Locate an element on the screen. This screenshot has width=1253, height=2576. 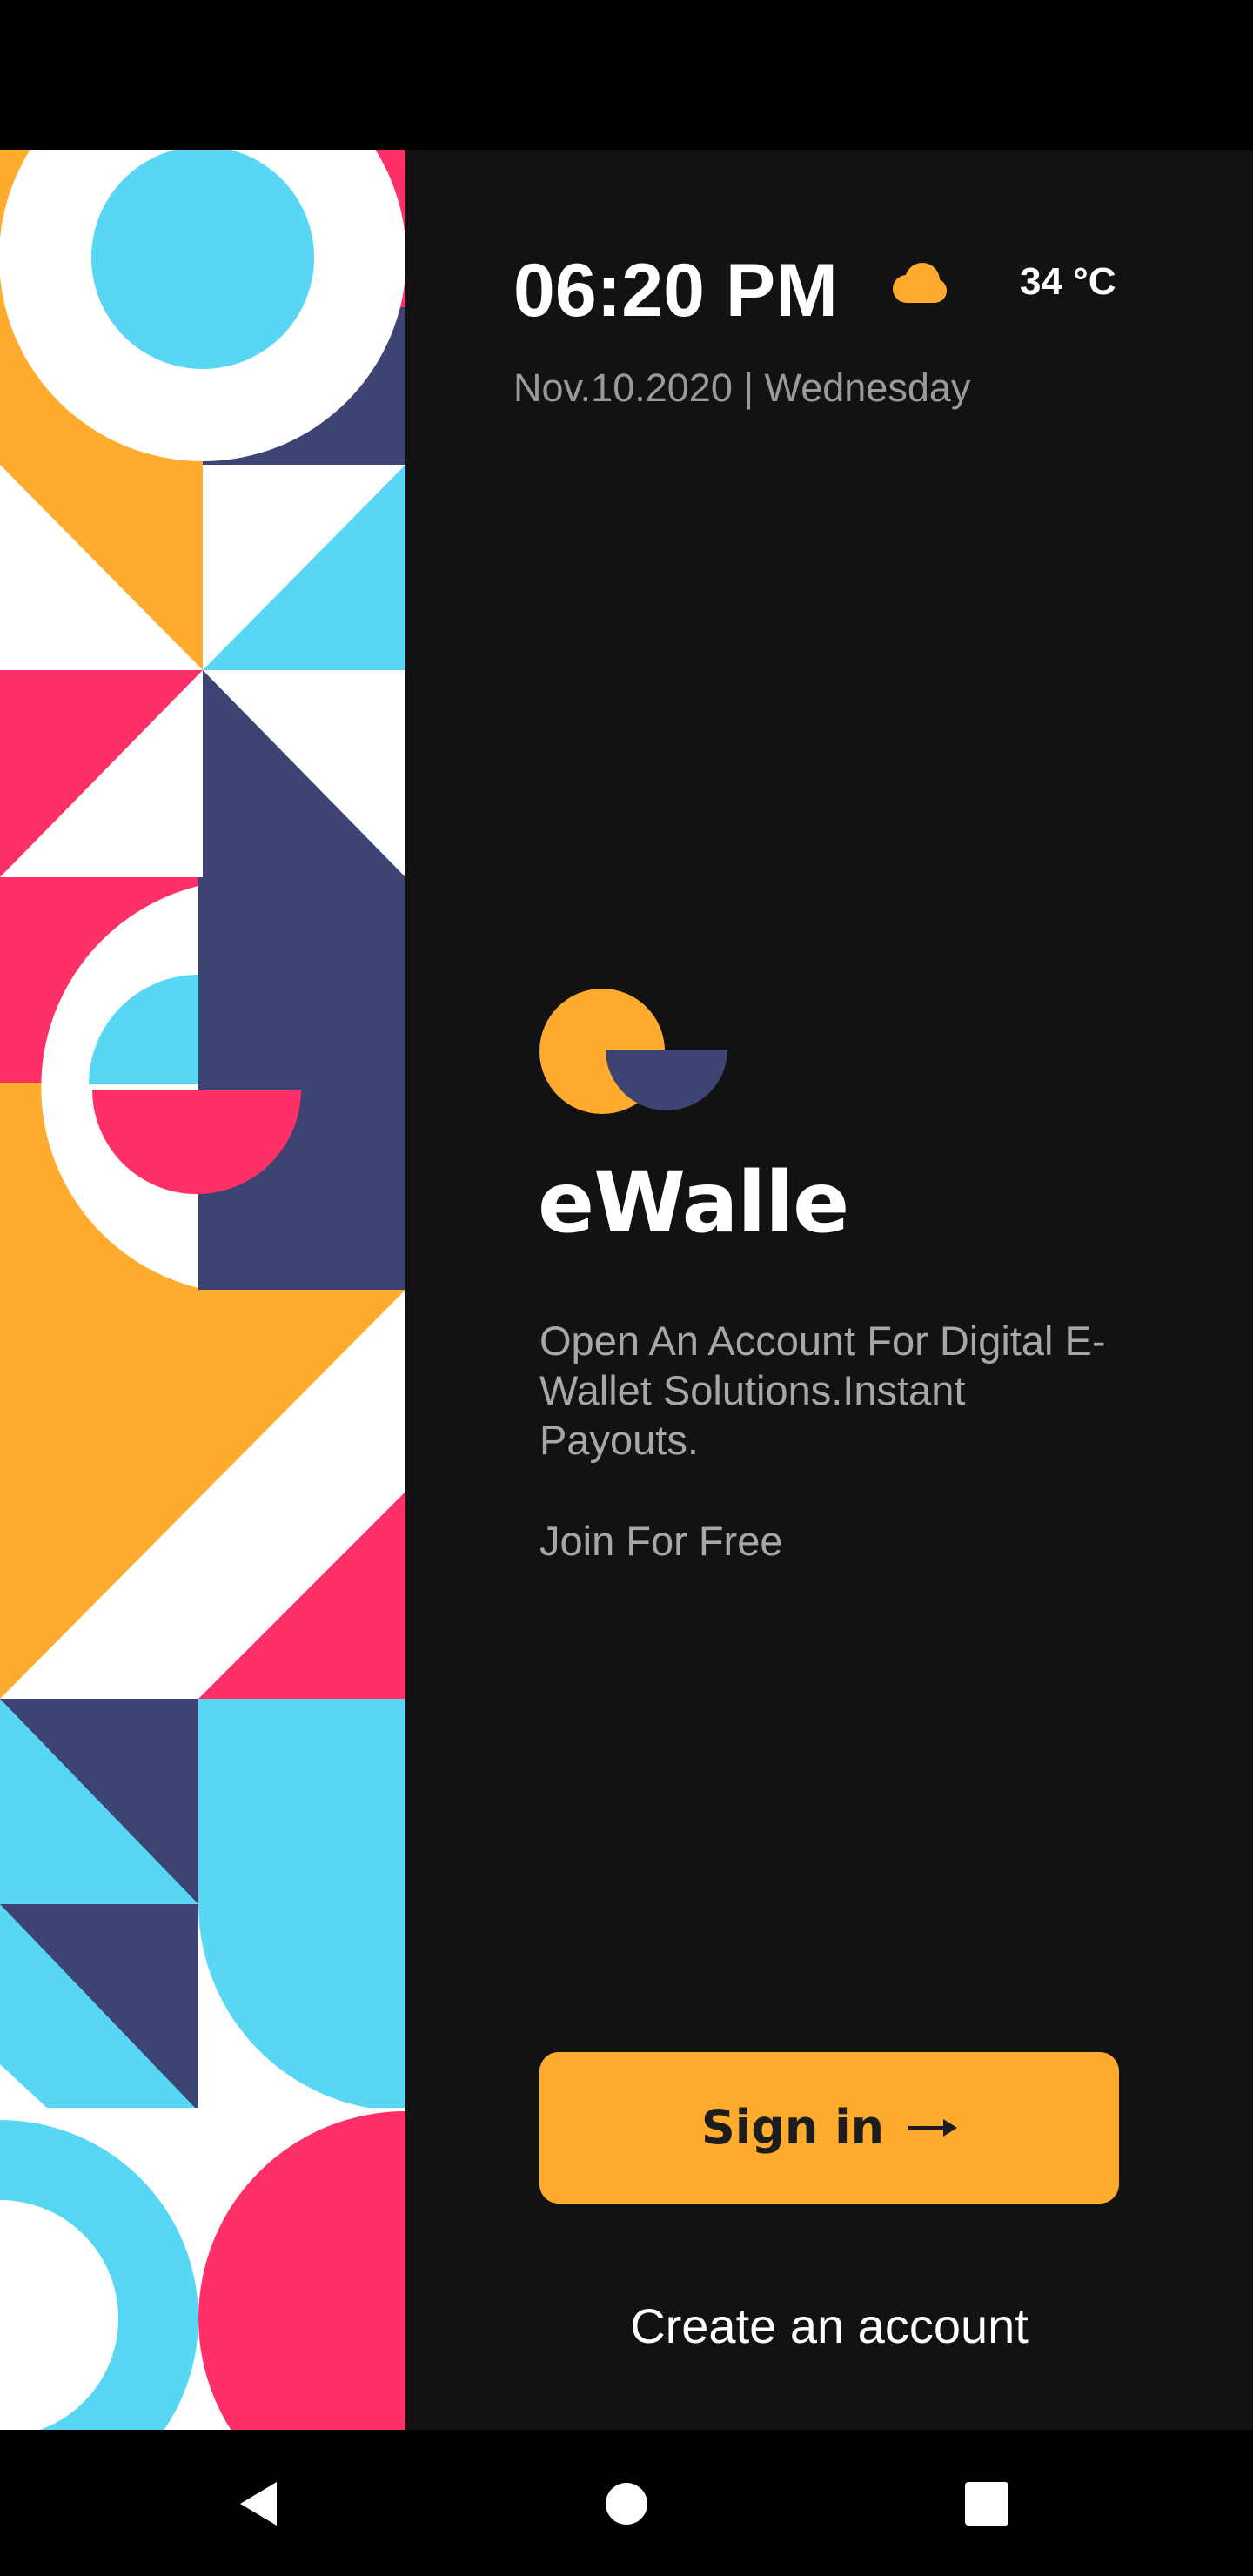
date-label: Nov.10.2020 | Wednesday is located at coordinates (742, 388).